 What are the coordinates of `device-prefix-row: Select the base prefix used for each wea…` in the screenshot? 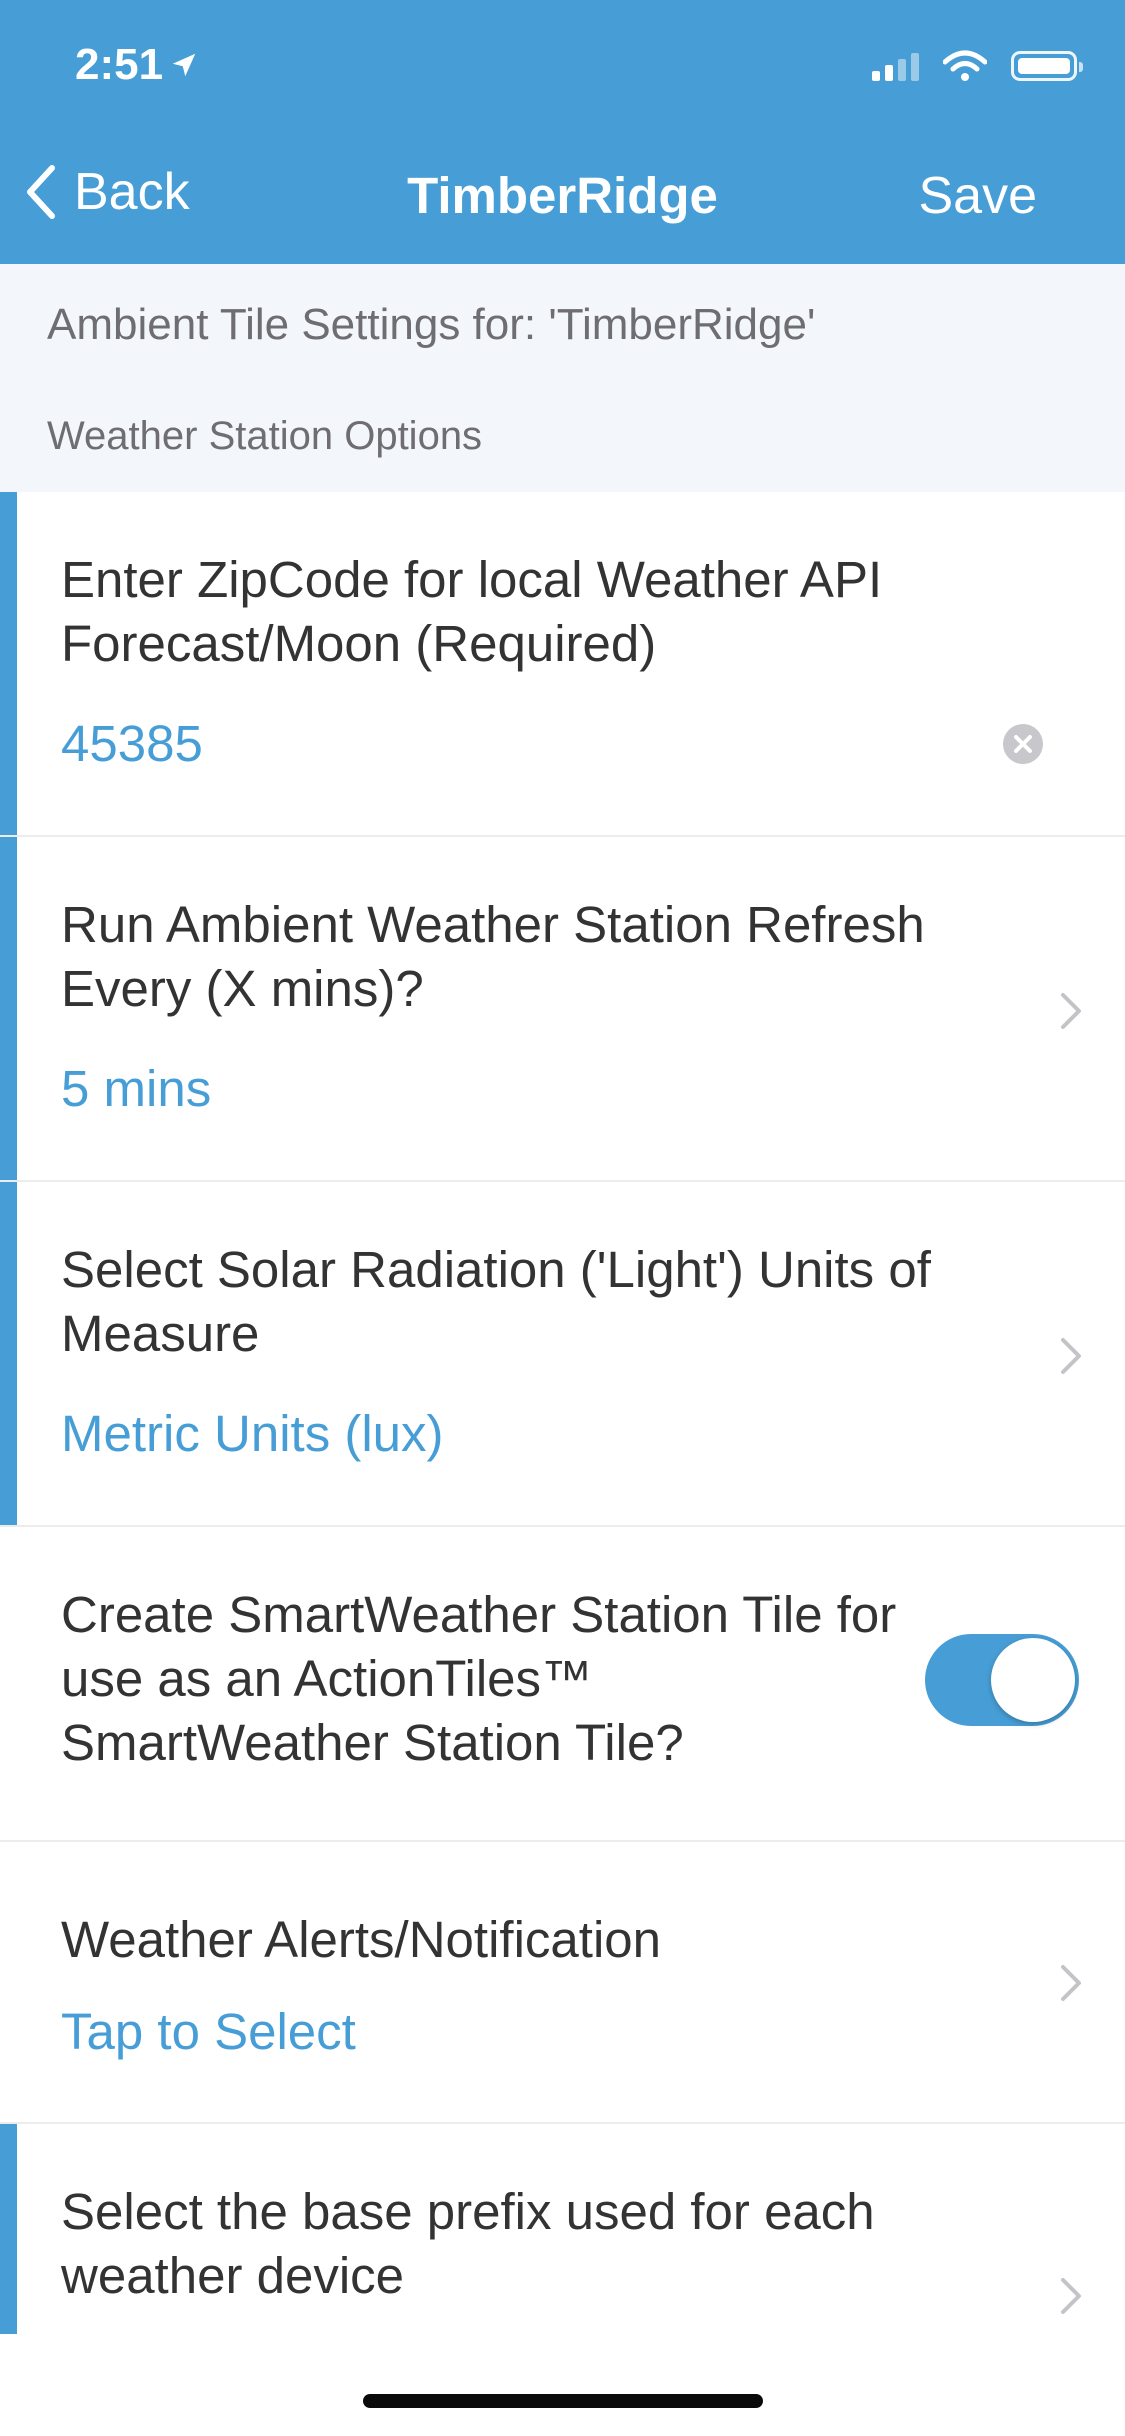 It's located at (562, 2280).